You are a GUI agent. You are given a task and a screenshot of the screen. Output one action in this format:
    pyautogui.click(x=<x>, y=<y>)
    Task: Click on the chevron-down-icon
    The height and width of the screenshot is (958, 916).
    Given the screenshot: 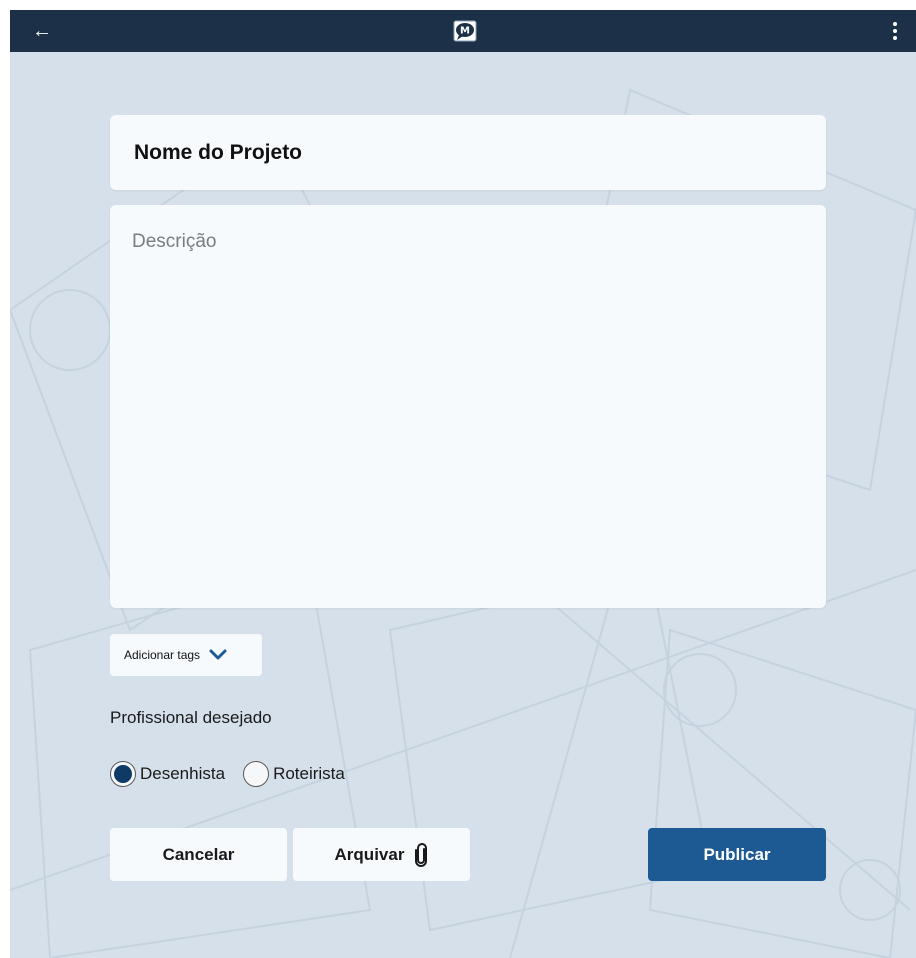 What is the action you would take?
    pyautogui.click(x=218, y=654)
    